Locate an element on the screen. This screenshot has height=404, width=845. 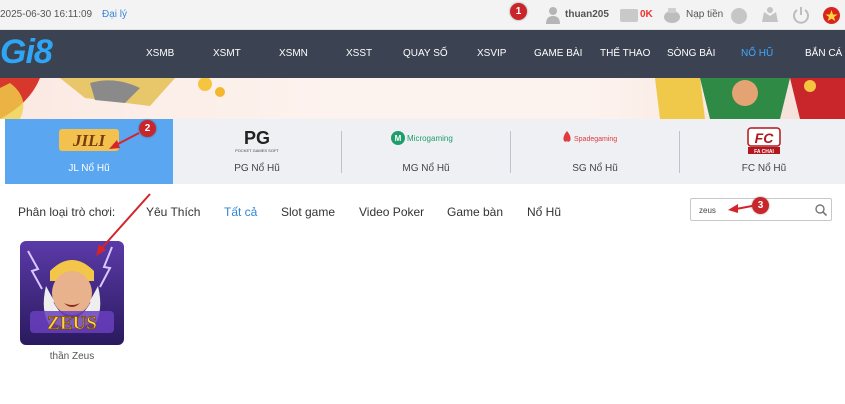
fachai-logo: FC FA CHAI is located at coordinates (764, 141).